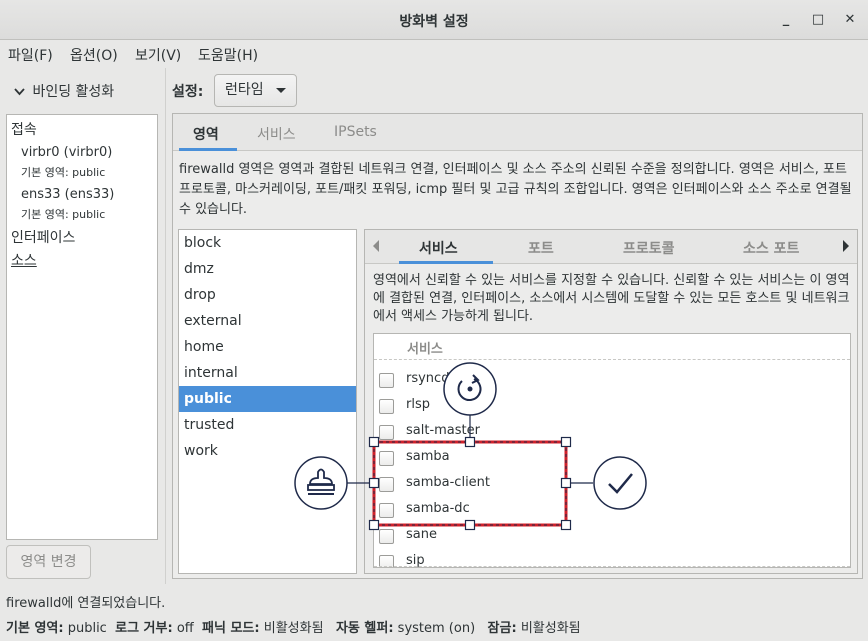  Describe the element at coordinates (438, 248) in the screenshot. I see `tab-zone-services: 서비스` at that location.